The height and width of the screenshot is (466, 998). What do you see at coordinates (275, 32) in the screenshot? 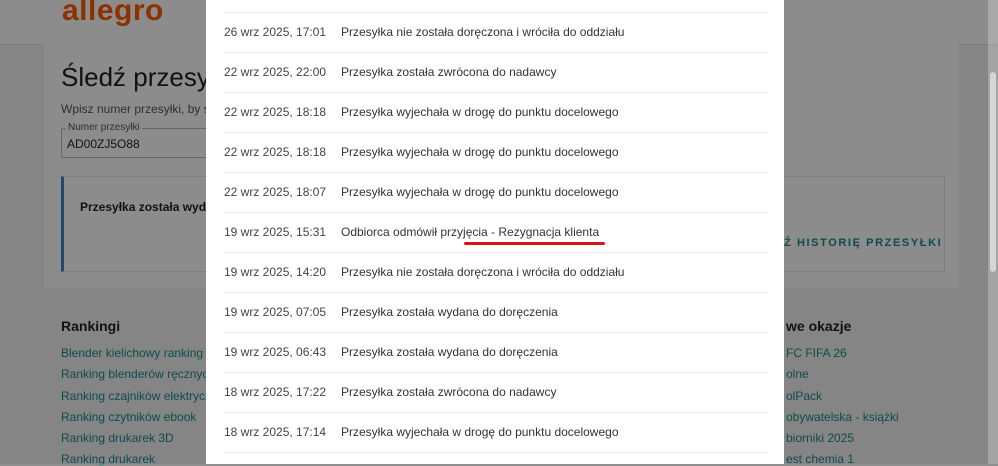
I see `history-date: 26 wrz 2025, 17:01` at bounding box center [275, 32].